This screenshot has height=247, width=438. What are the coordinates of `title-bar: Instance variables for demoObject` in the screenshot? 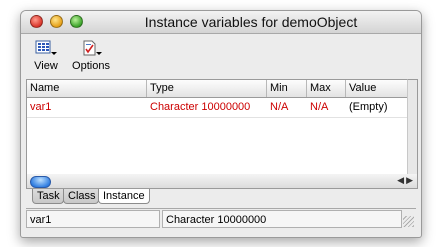 It's located at (221, 22).